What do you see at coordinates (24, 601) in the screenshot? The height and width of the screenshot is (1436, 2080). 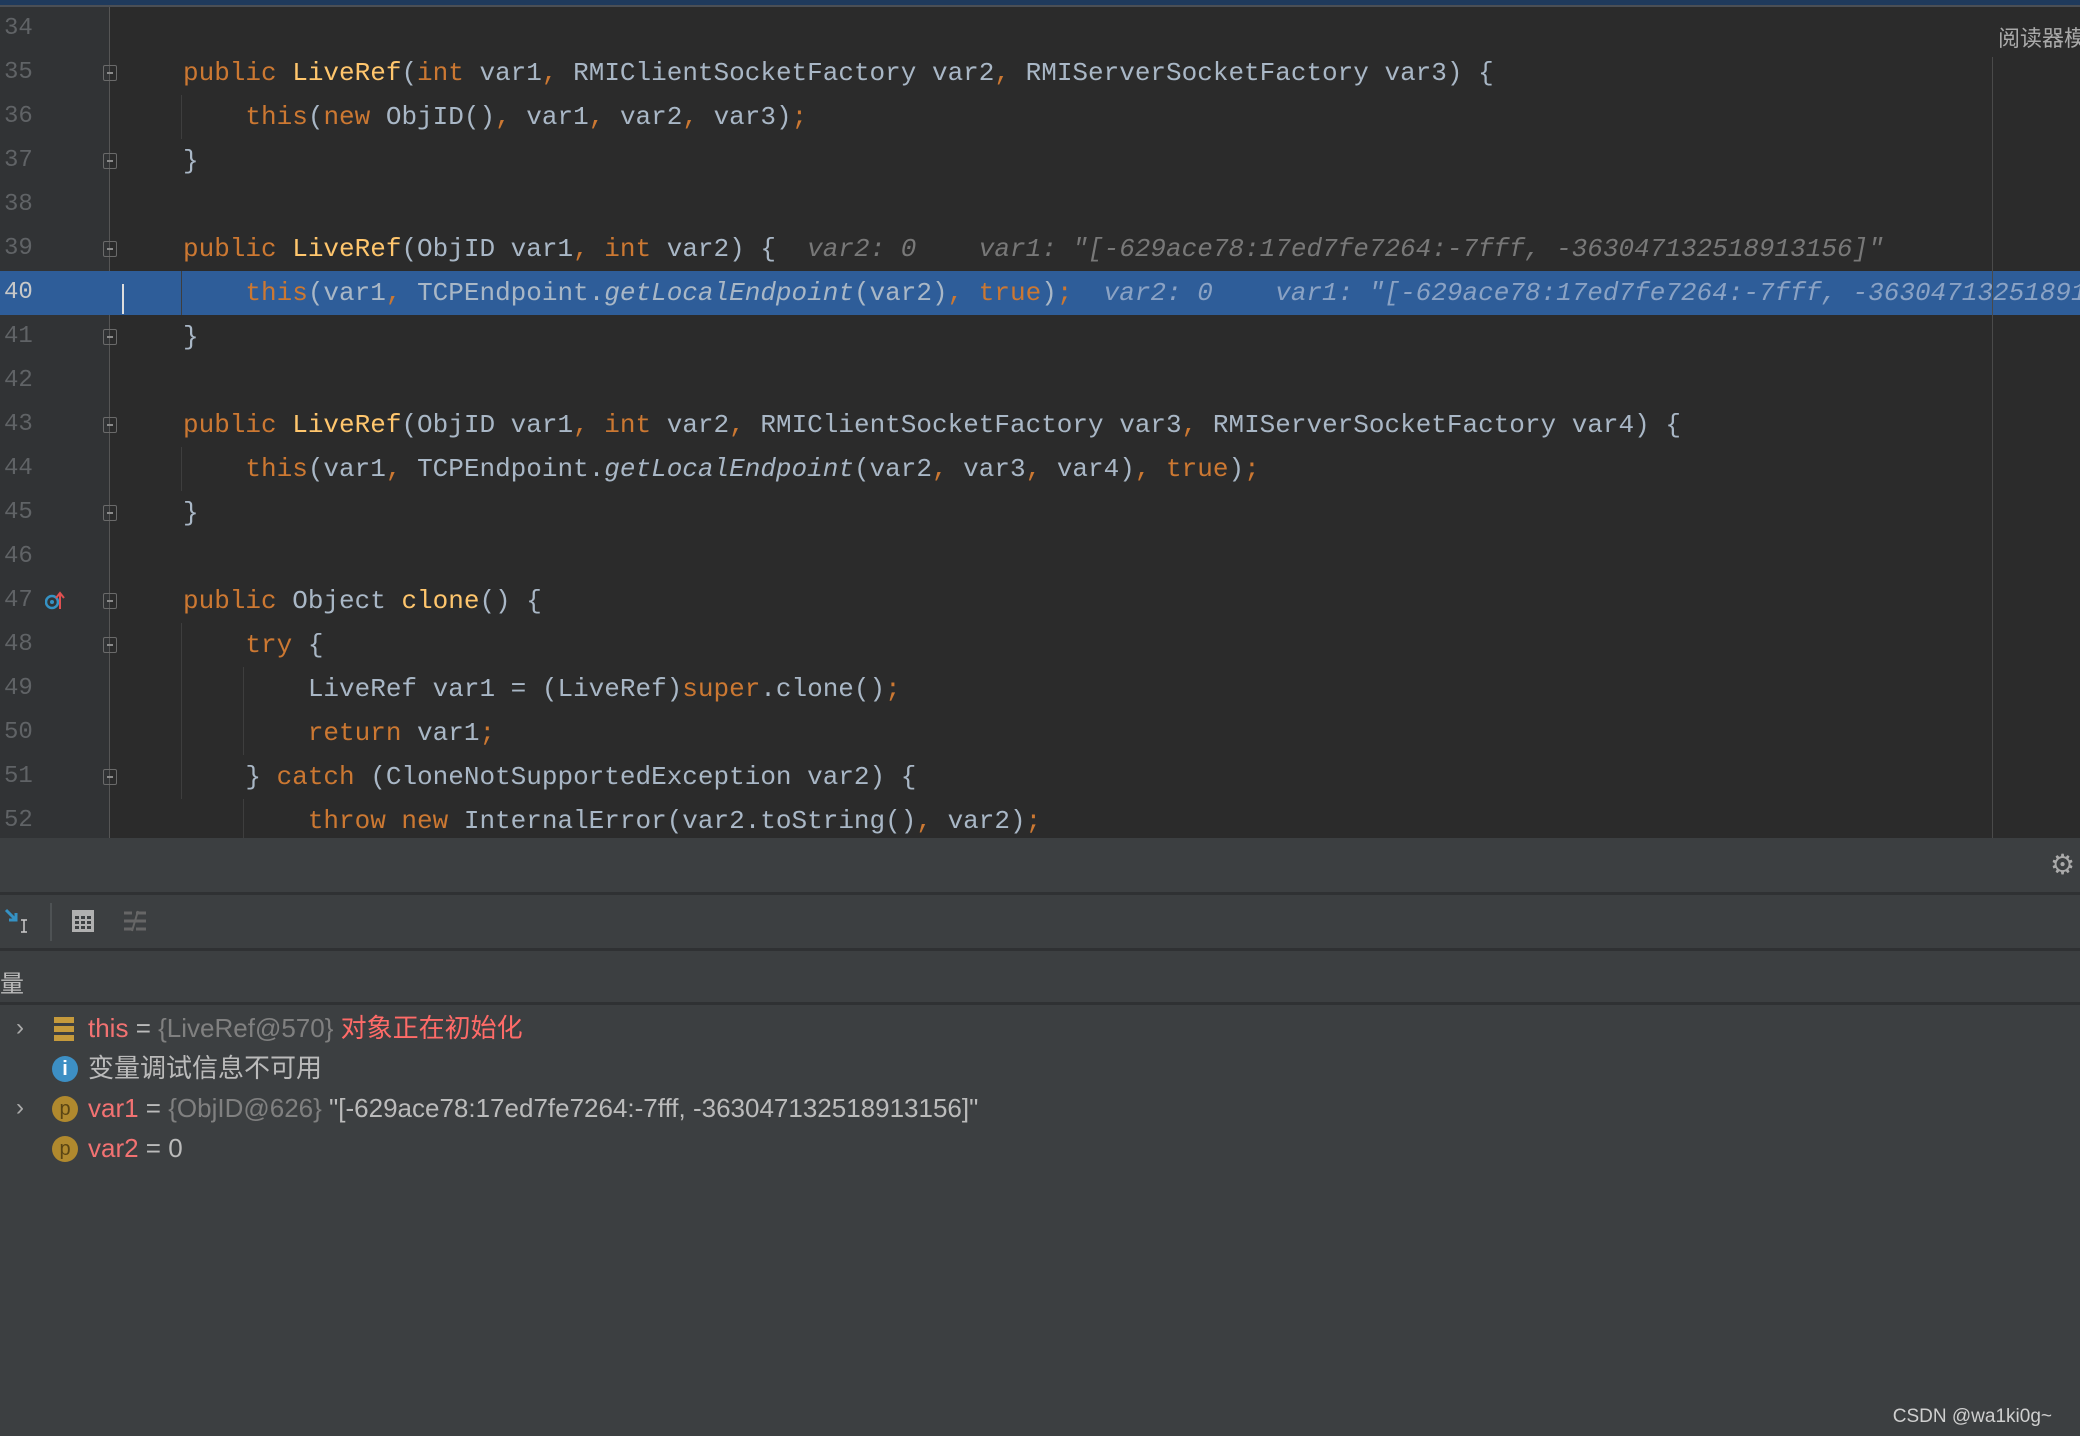 I see `line-number: 47` at bounding box center [24, 601].